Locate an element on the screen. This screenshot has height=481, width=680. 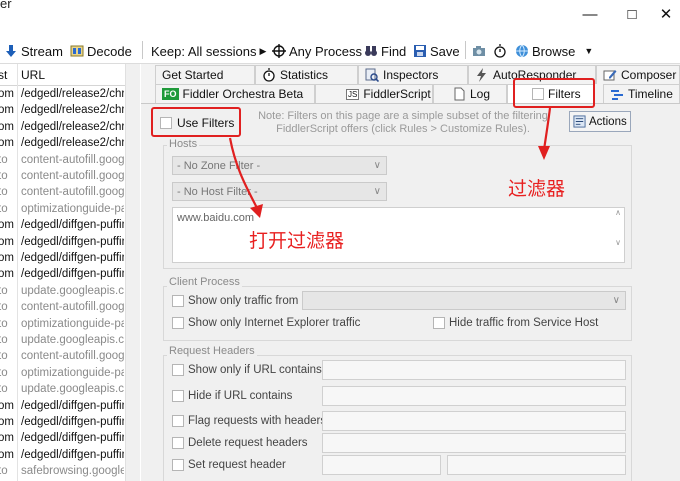
set-header-option: Set request header is located at coordinates (229, 465).